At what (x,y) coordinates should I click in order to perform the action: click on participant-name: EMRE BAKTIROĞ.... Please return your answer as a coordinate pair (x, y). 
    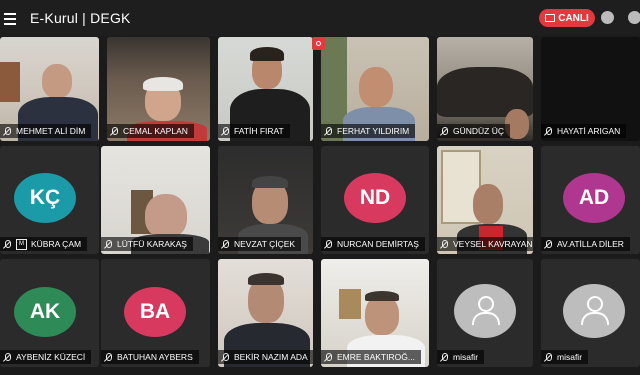
    Looking at the image, I should click on (371, 357).